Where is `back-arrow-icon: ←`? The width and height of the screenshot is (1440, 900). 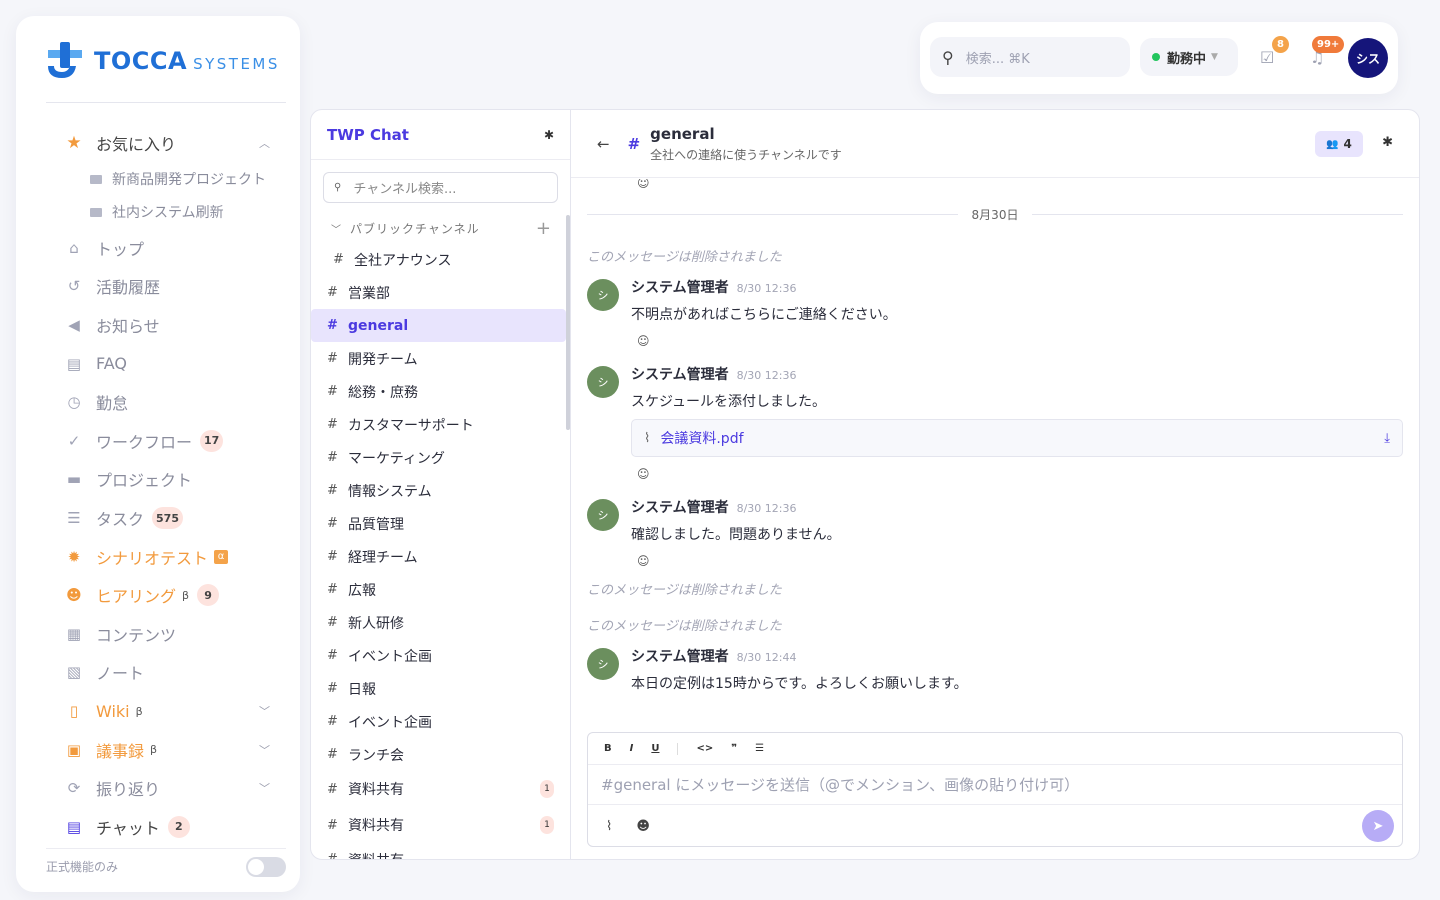
back-arrow-icon: ← is located at coordinates (603, 144).